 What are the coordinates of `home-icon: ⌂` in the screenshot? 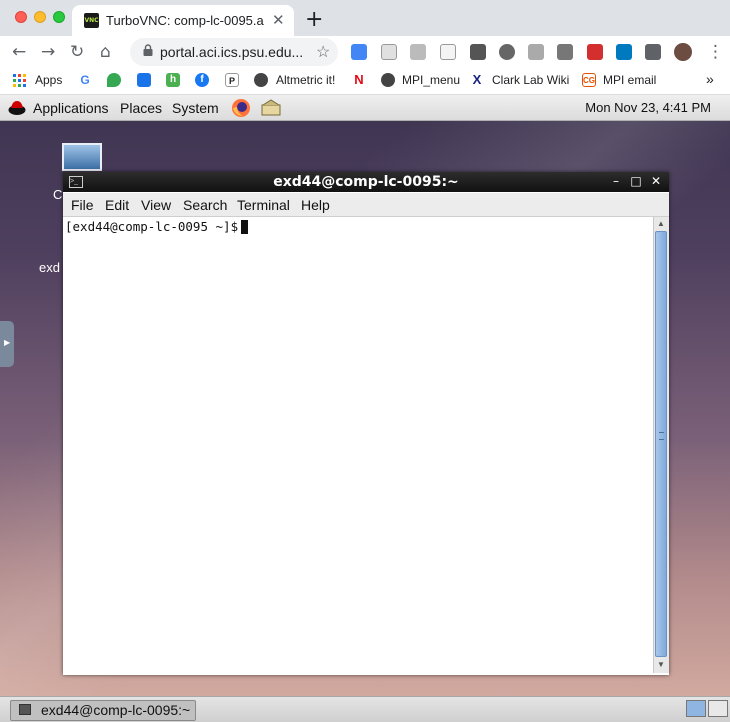 It's located at (105, 52).